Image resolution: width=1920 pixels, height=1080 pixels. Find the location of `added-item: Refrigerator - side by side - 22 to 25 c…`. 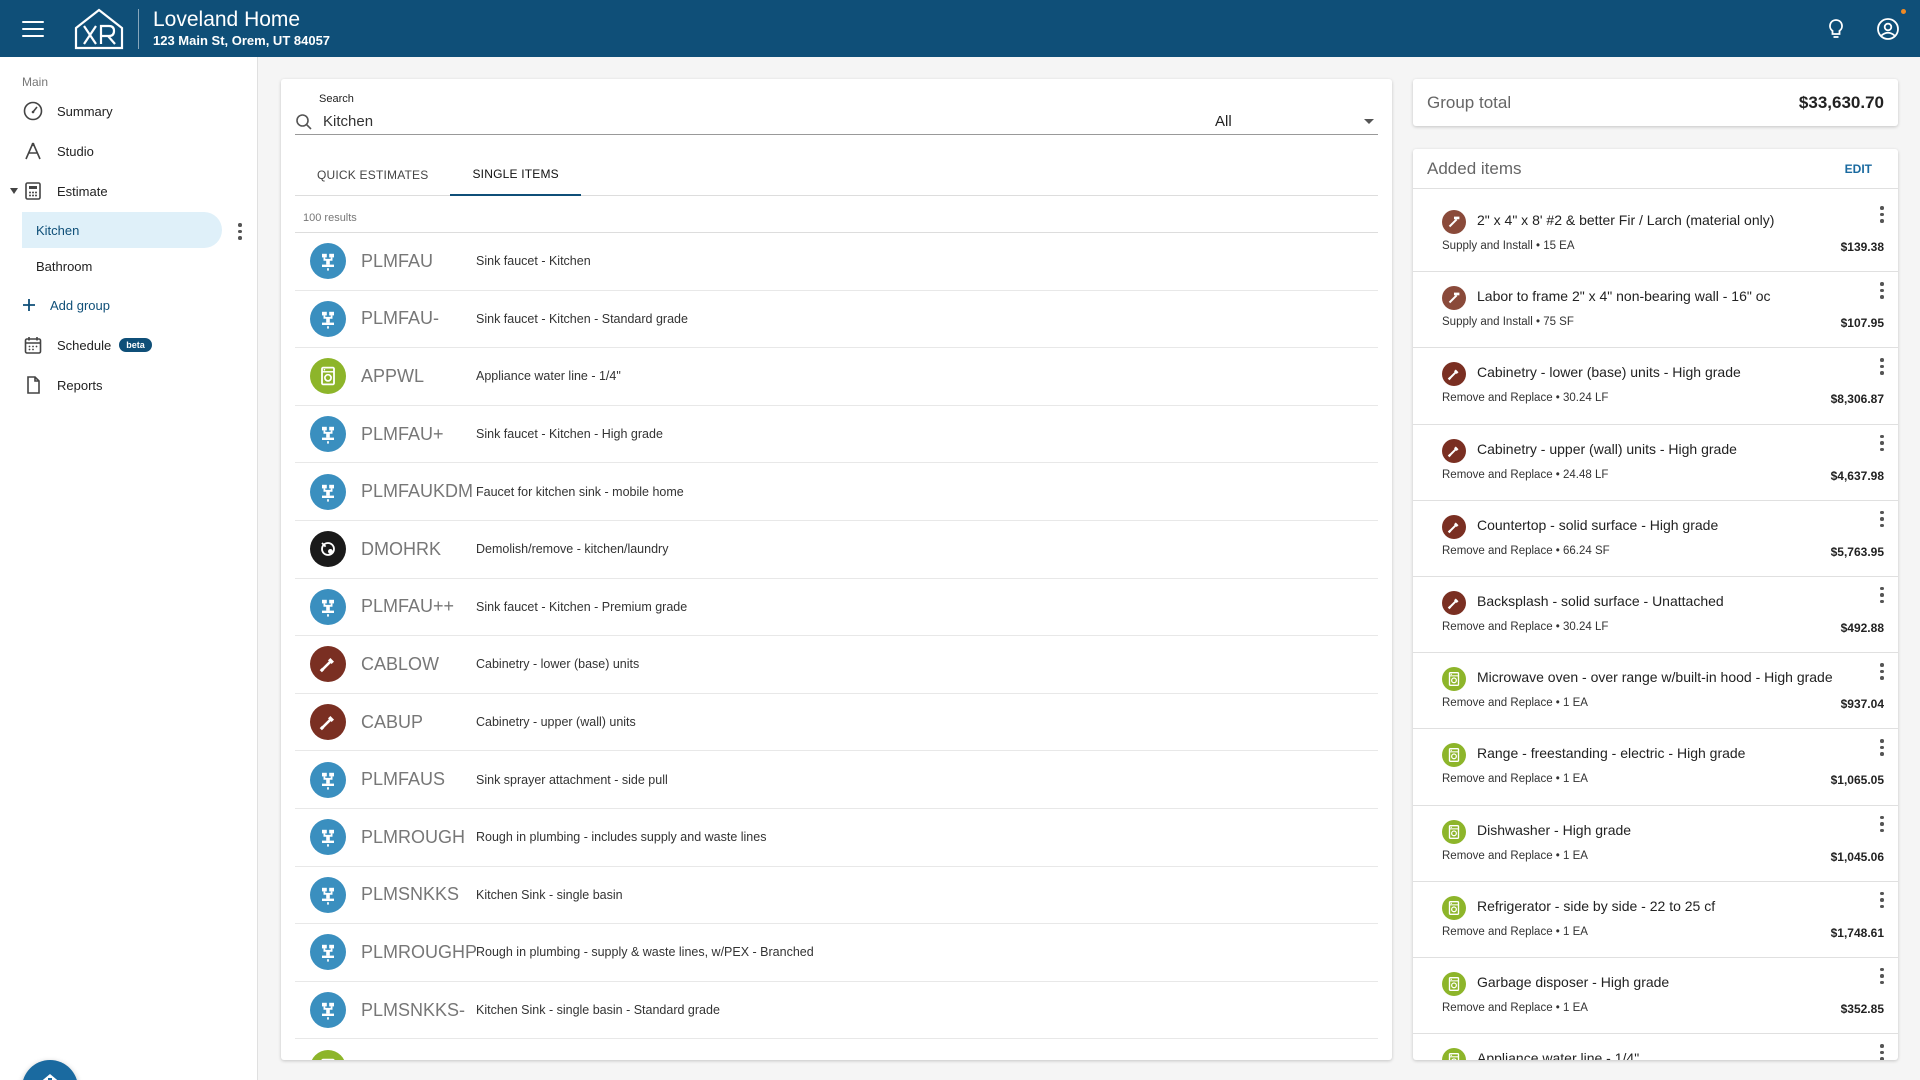

added-item: Refrigerator - side by side - 22 to 25 c… is located at coordinates (1655, 920).